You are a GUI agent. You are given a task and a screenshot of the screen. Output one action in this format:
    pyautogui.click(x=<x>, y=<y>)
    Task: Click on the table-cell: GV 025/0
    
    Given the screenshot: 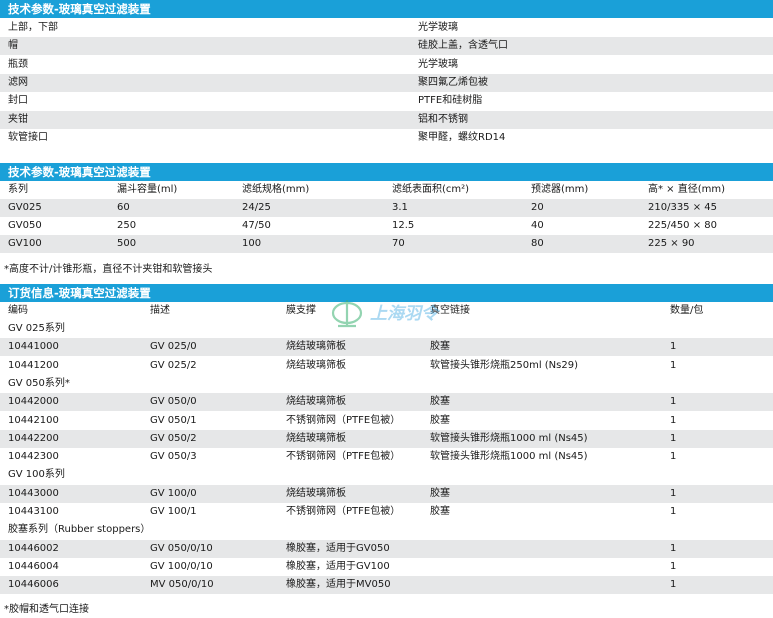 What is the action you would take?
    pyautogui.click(x=173, y=347)
    